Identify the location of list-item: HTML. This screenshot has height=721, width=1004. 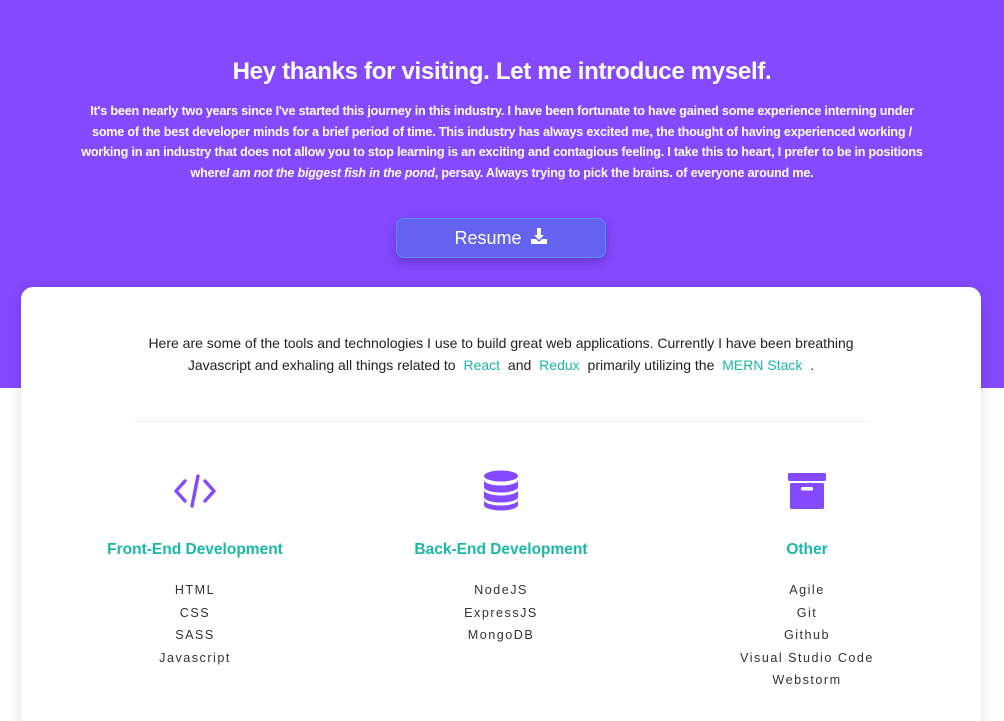
(195, 590).